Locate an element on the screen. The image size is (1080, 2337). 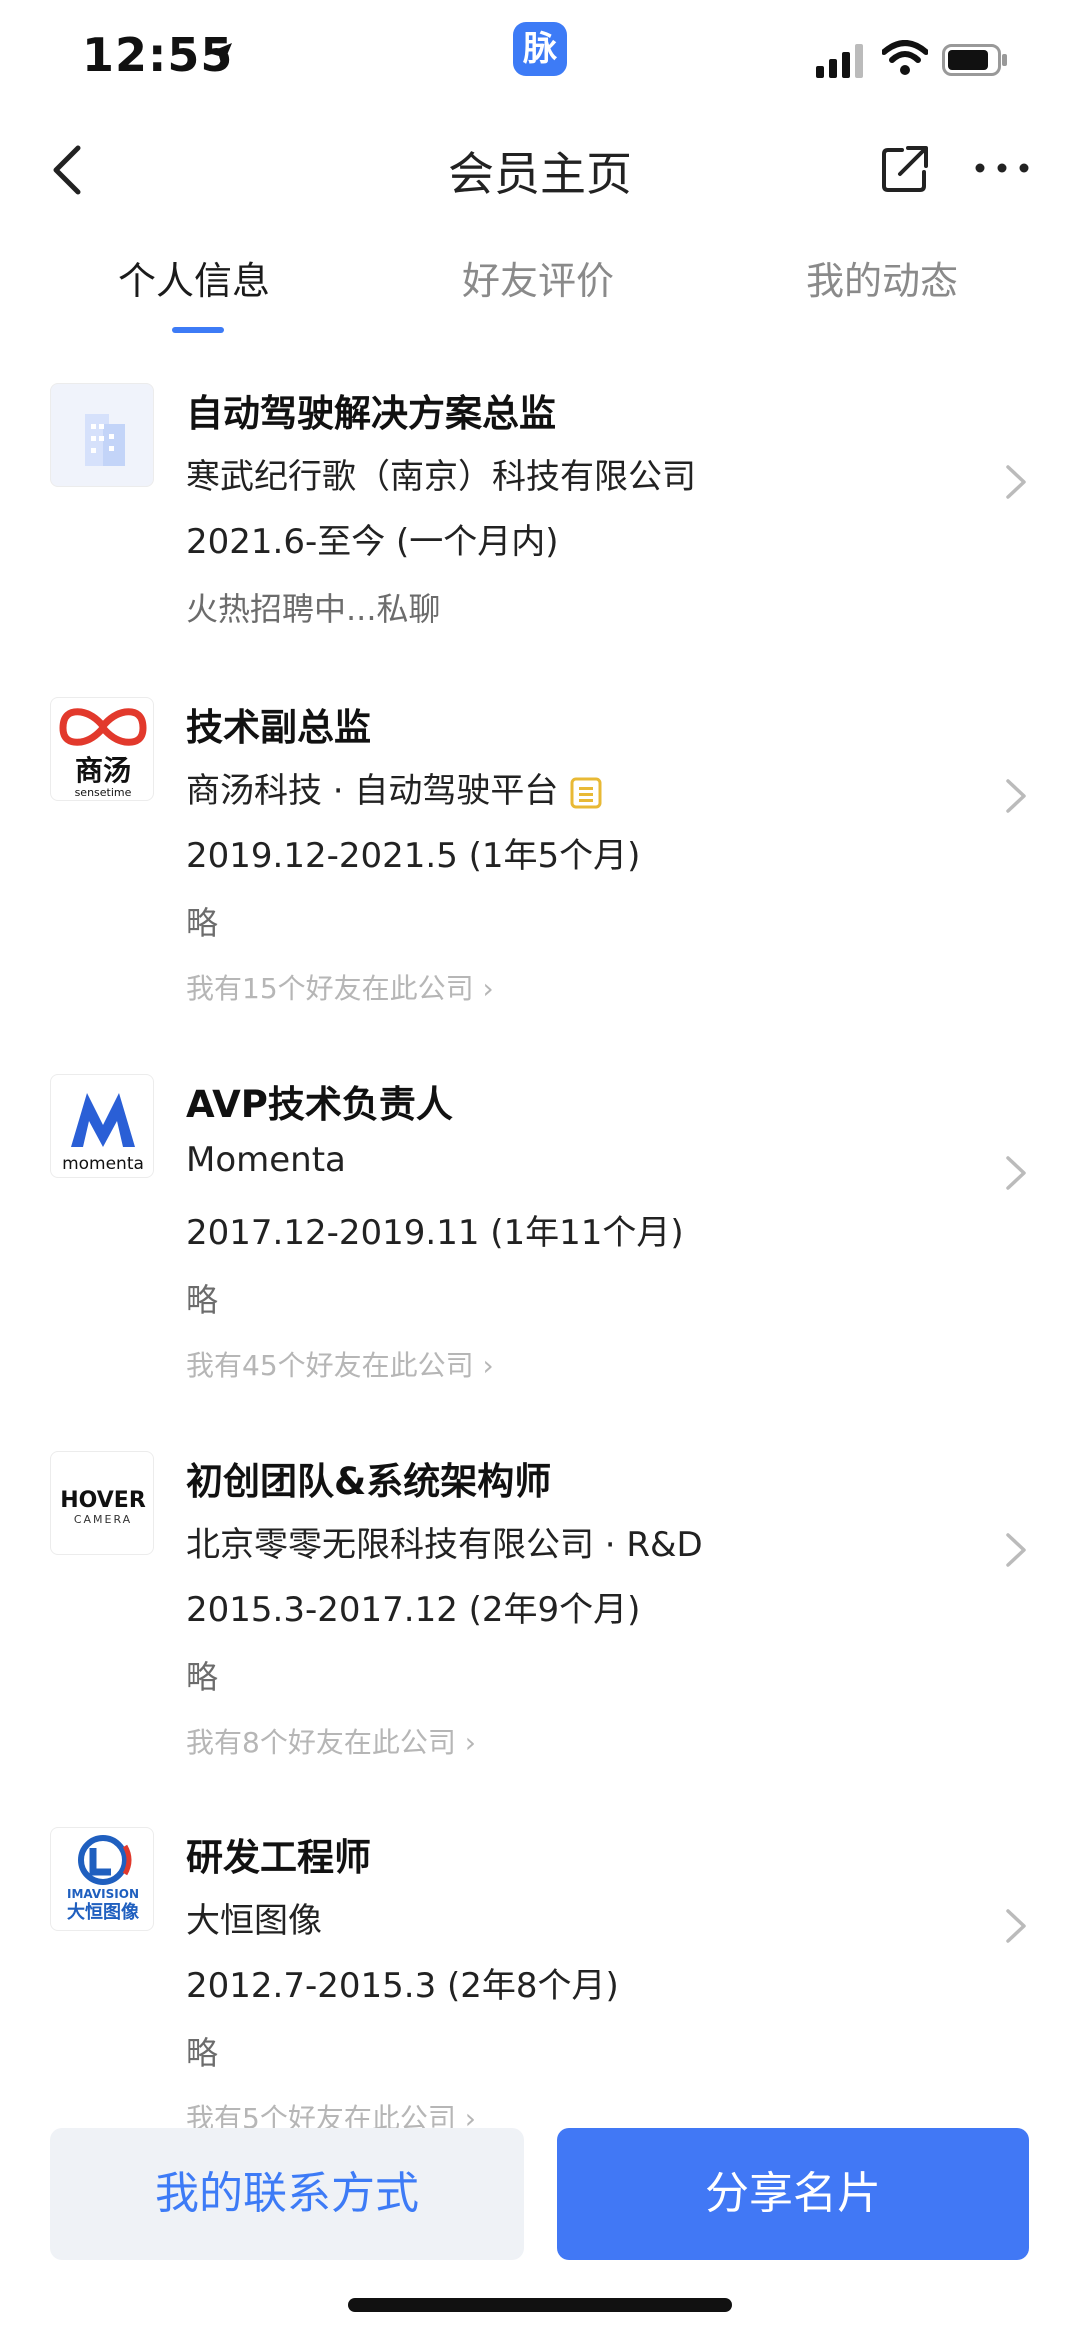
job-title: AVP技术负责人 is located at coordinates (319, 1104).